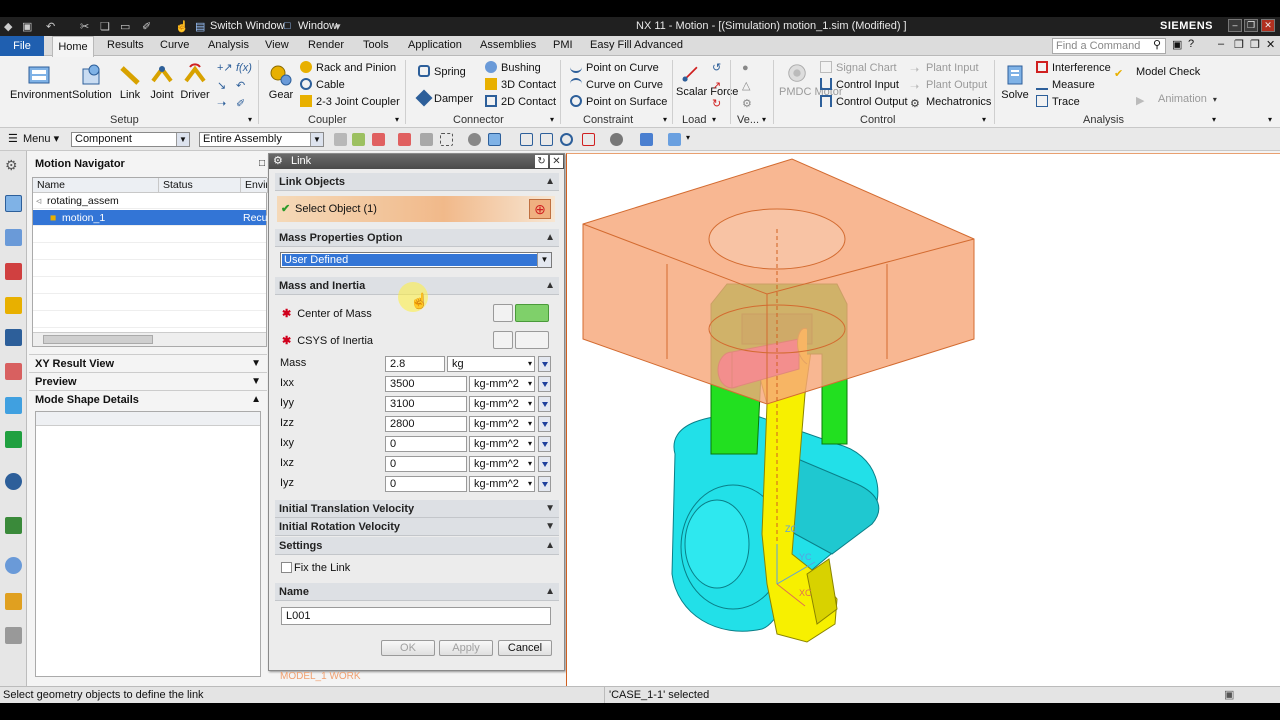 This screenshot has height=720, width=1280. Describe the element at coordinates (1235, 25) in the screenshot. I see `minimize-button: –` at that location.